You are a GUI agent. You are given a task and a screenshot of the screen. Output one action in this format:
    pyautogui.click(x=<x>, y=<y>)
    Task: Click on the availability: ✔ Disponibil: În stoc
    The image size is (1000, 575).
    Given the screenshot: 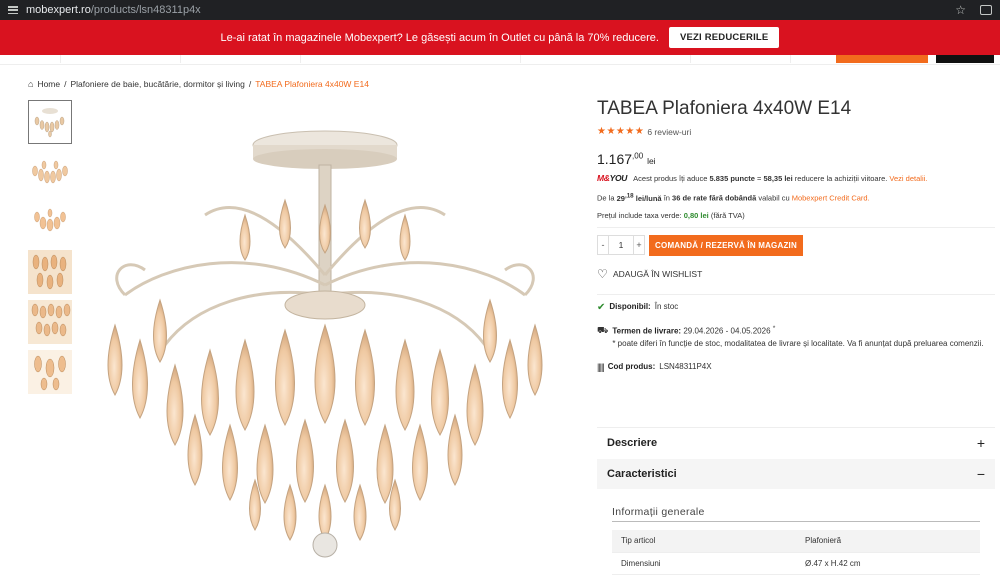 What is the action you would take?
    pyautogui.click(x=796, y=307)
    